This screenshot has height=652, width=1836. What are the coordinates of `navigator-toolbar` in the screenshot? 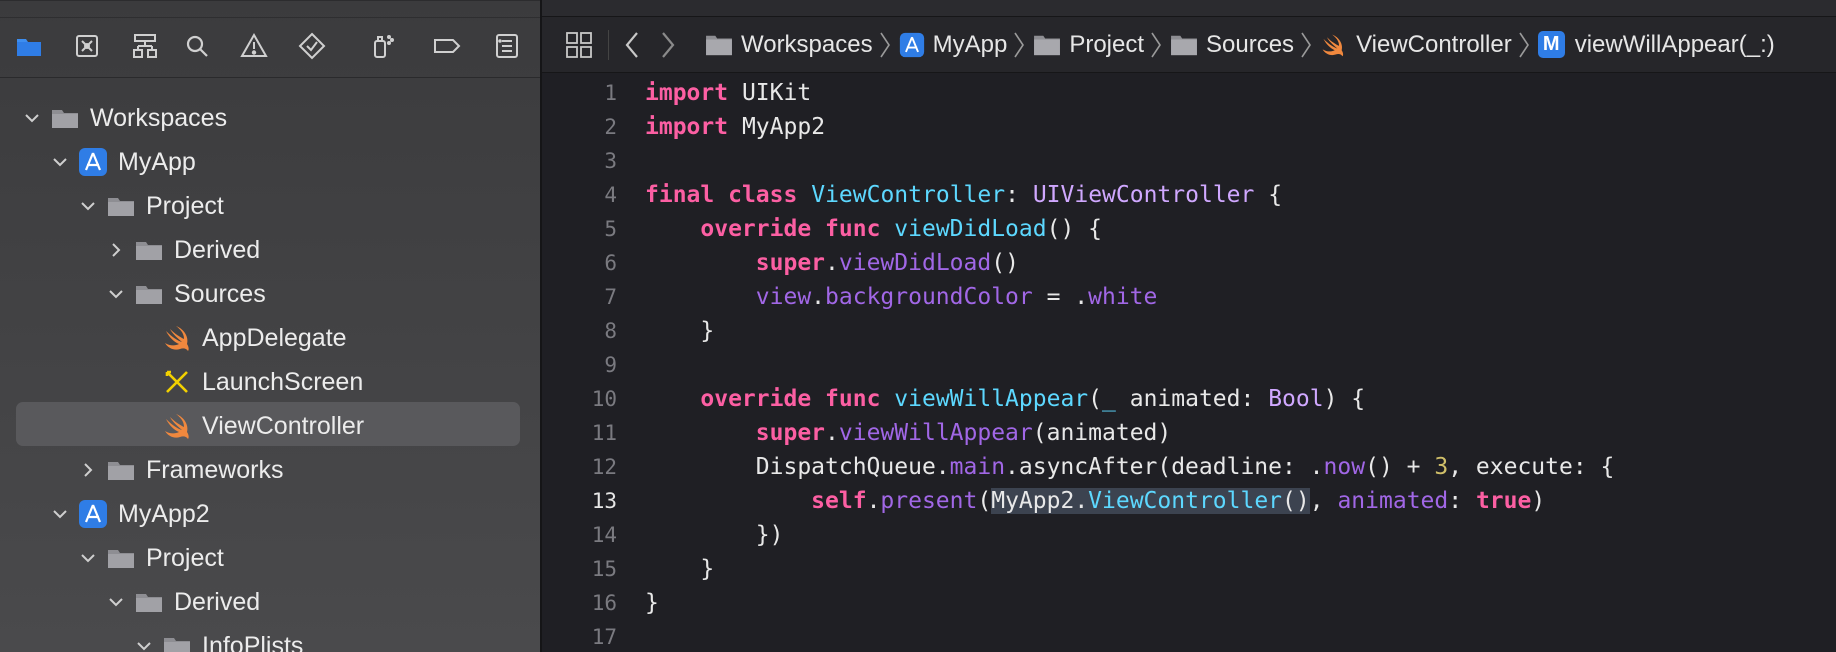 It's located at (270, 39).